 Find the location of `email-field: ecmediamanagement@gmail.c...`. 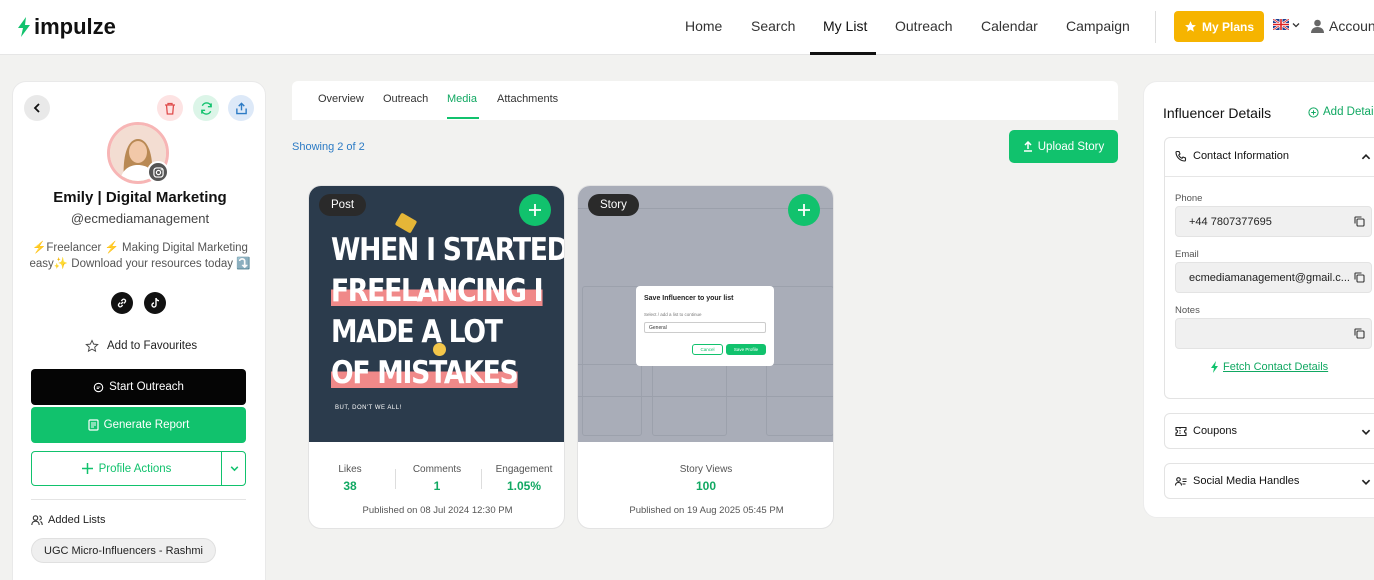

email-field: ecmediamanagement@gmail.c... is located at coordinates (1273, 277).